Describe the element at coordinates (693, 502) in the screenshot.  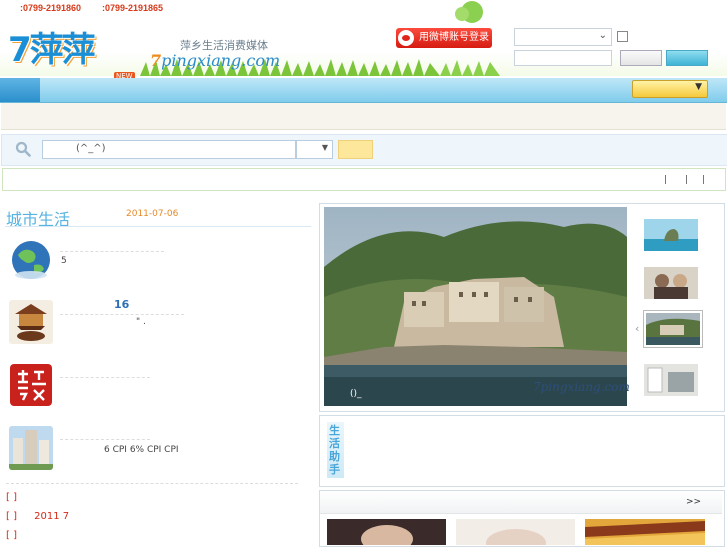
I see `more-link: >>` at that location.